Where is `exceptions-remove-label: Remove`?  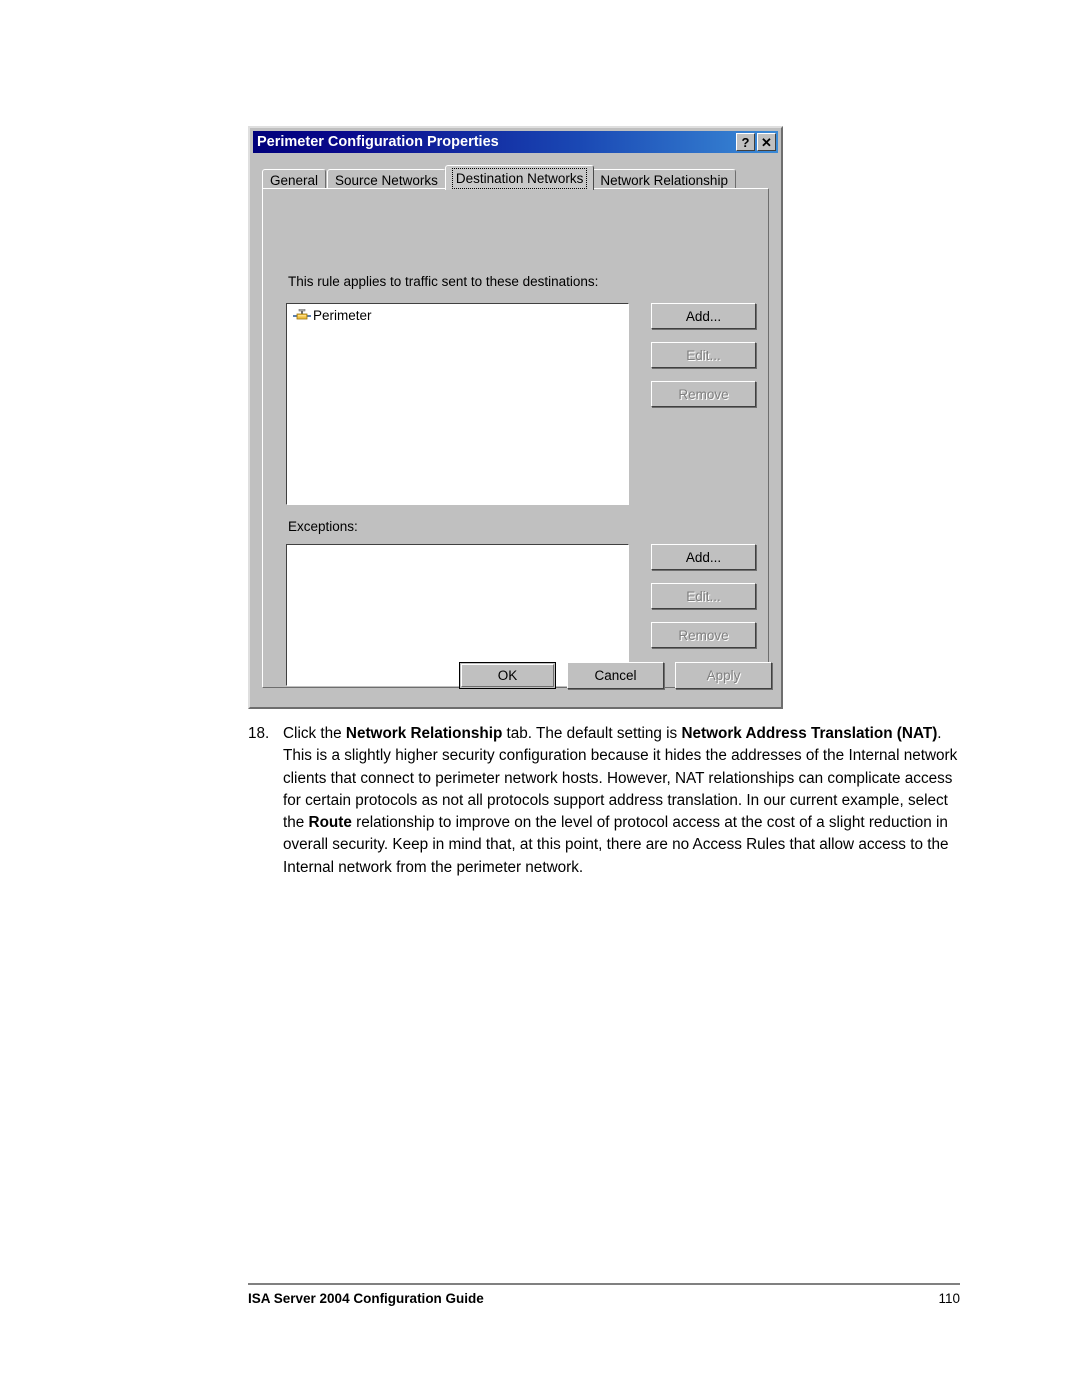
exceptions-remove-label: Remove is located at coordinates (703, 635).